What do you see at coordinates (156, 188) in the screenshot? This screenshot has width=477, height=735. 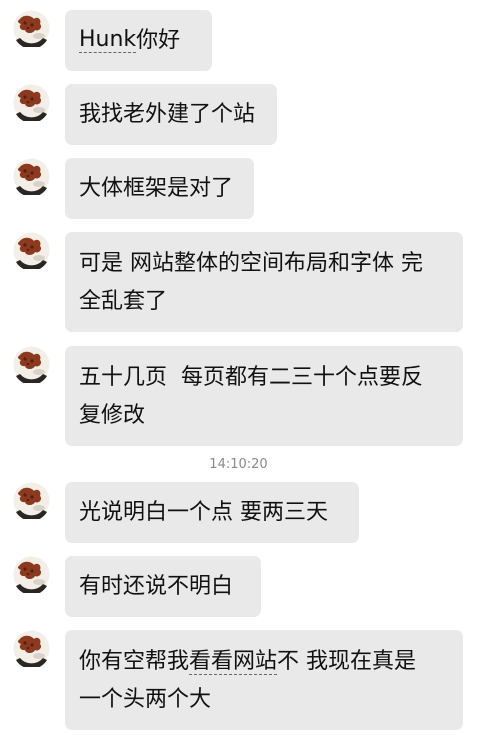 I see `message-text: 大体框架是对了` at bounding box center [156, 188].